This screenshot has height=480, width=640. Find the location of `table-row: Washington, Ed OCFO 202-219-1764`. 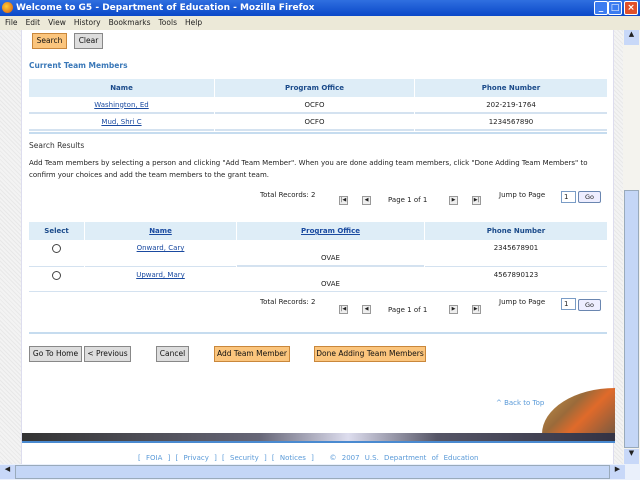

table-row: Washington, Ed OCFO 202-219-1764 is located at coordinates (318, 105).